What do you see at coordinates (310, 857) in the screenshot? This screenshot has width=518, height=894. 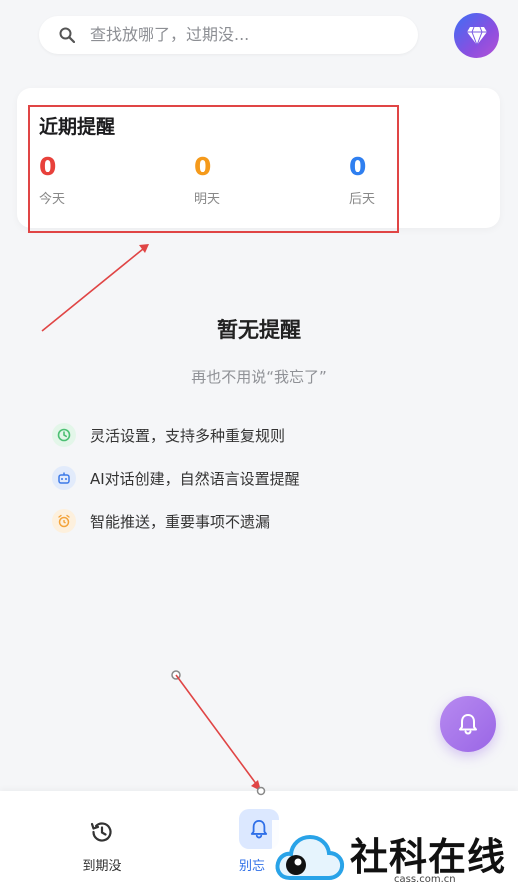 I see `watermark-logo-icon` at bounding box center [310, 857].